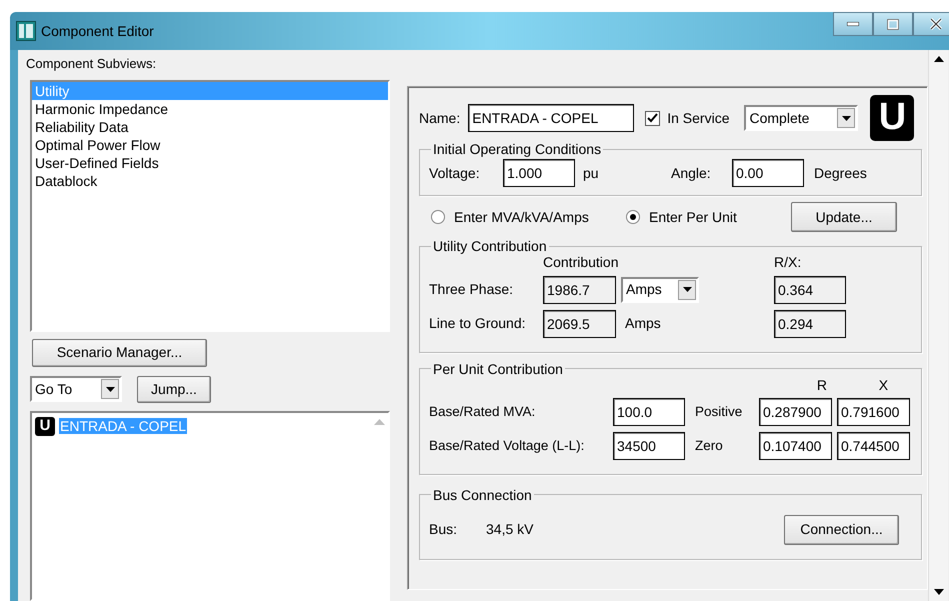 This screenshot has width=949, height=601. Describe the element at coordinates (551, 118) in the screenshot. I see `name-field: ENTRADA - COPEL` at that location.